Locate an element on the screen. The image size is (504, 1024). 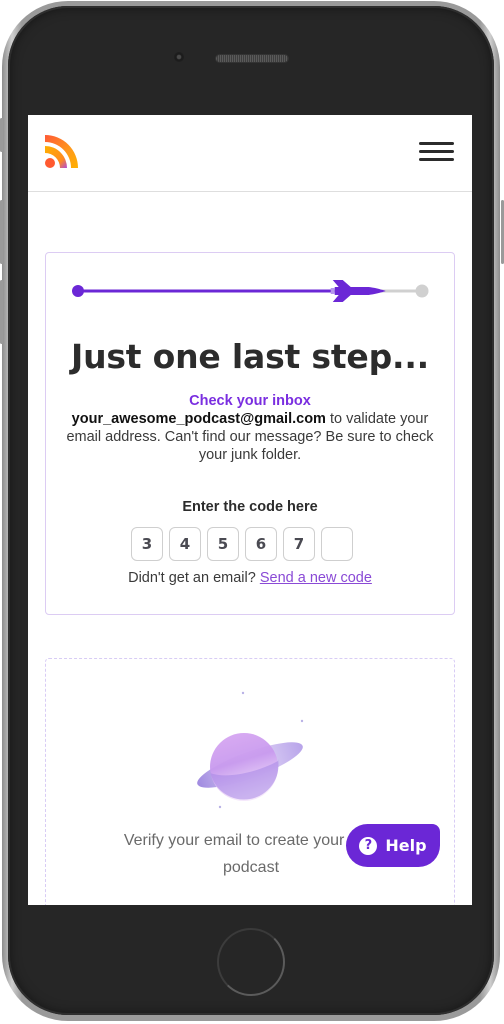
volume-up-button is located at coordinates (1, 232).